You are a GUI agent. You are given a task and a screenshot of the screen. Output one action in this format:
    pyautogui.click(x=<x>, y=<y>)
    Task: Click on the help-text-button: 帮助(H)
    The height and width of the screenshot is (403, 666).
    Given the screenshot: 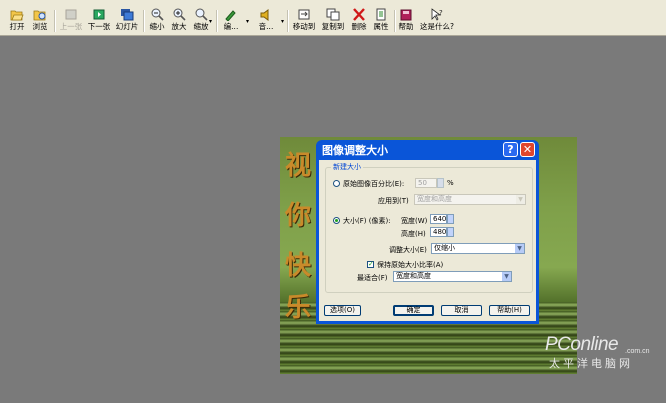 What is the action you would take?
    pyautogui.click(x=509, y=310)
    